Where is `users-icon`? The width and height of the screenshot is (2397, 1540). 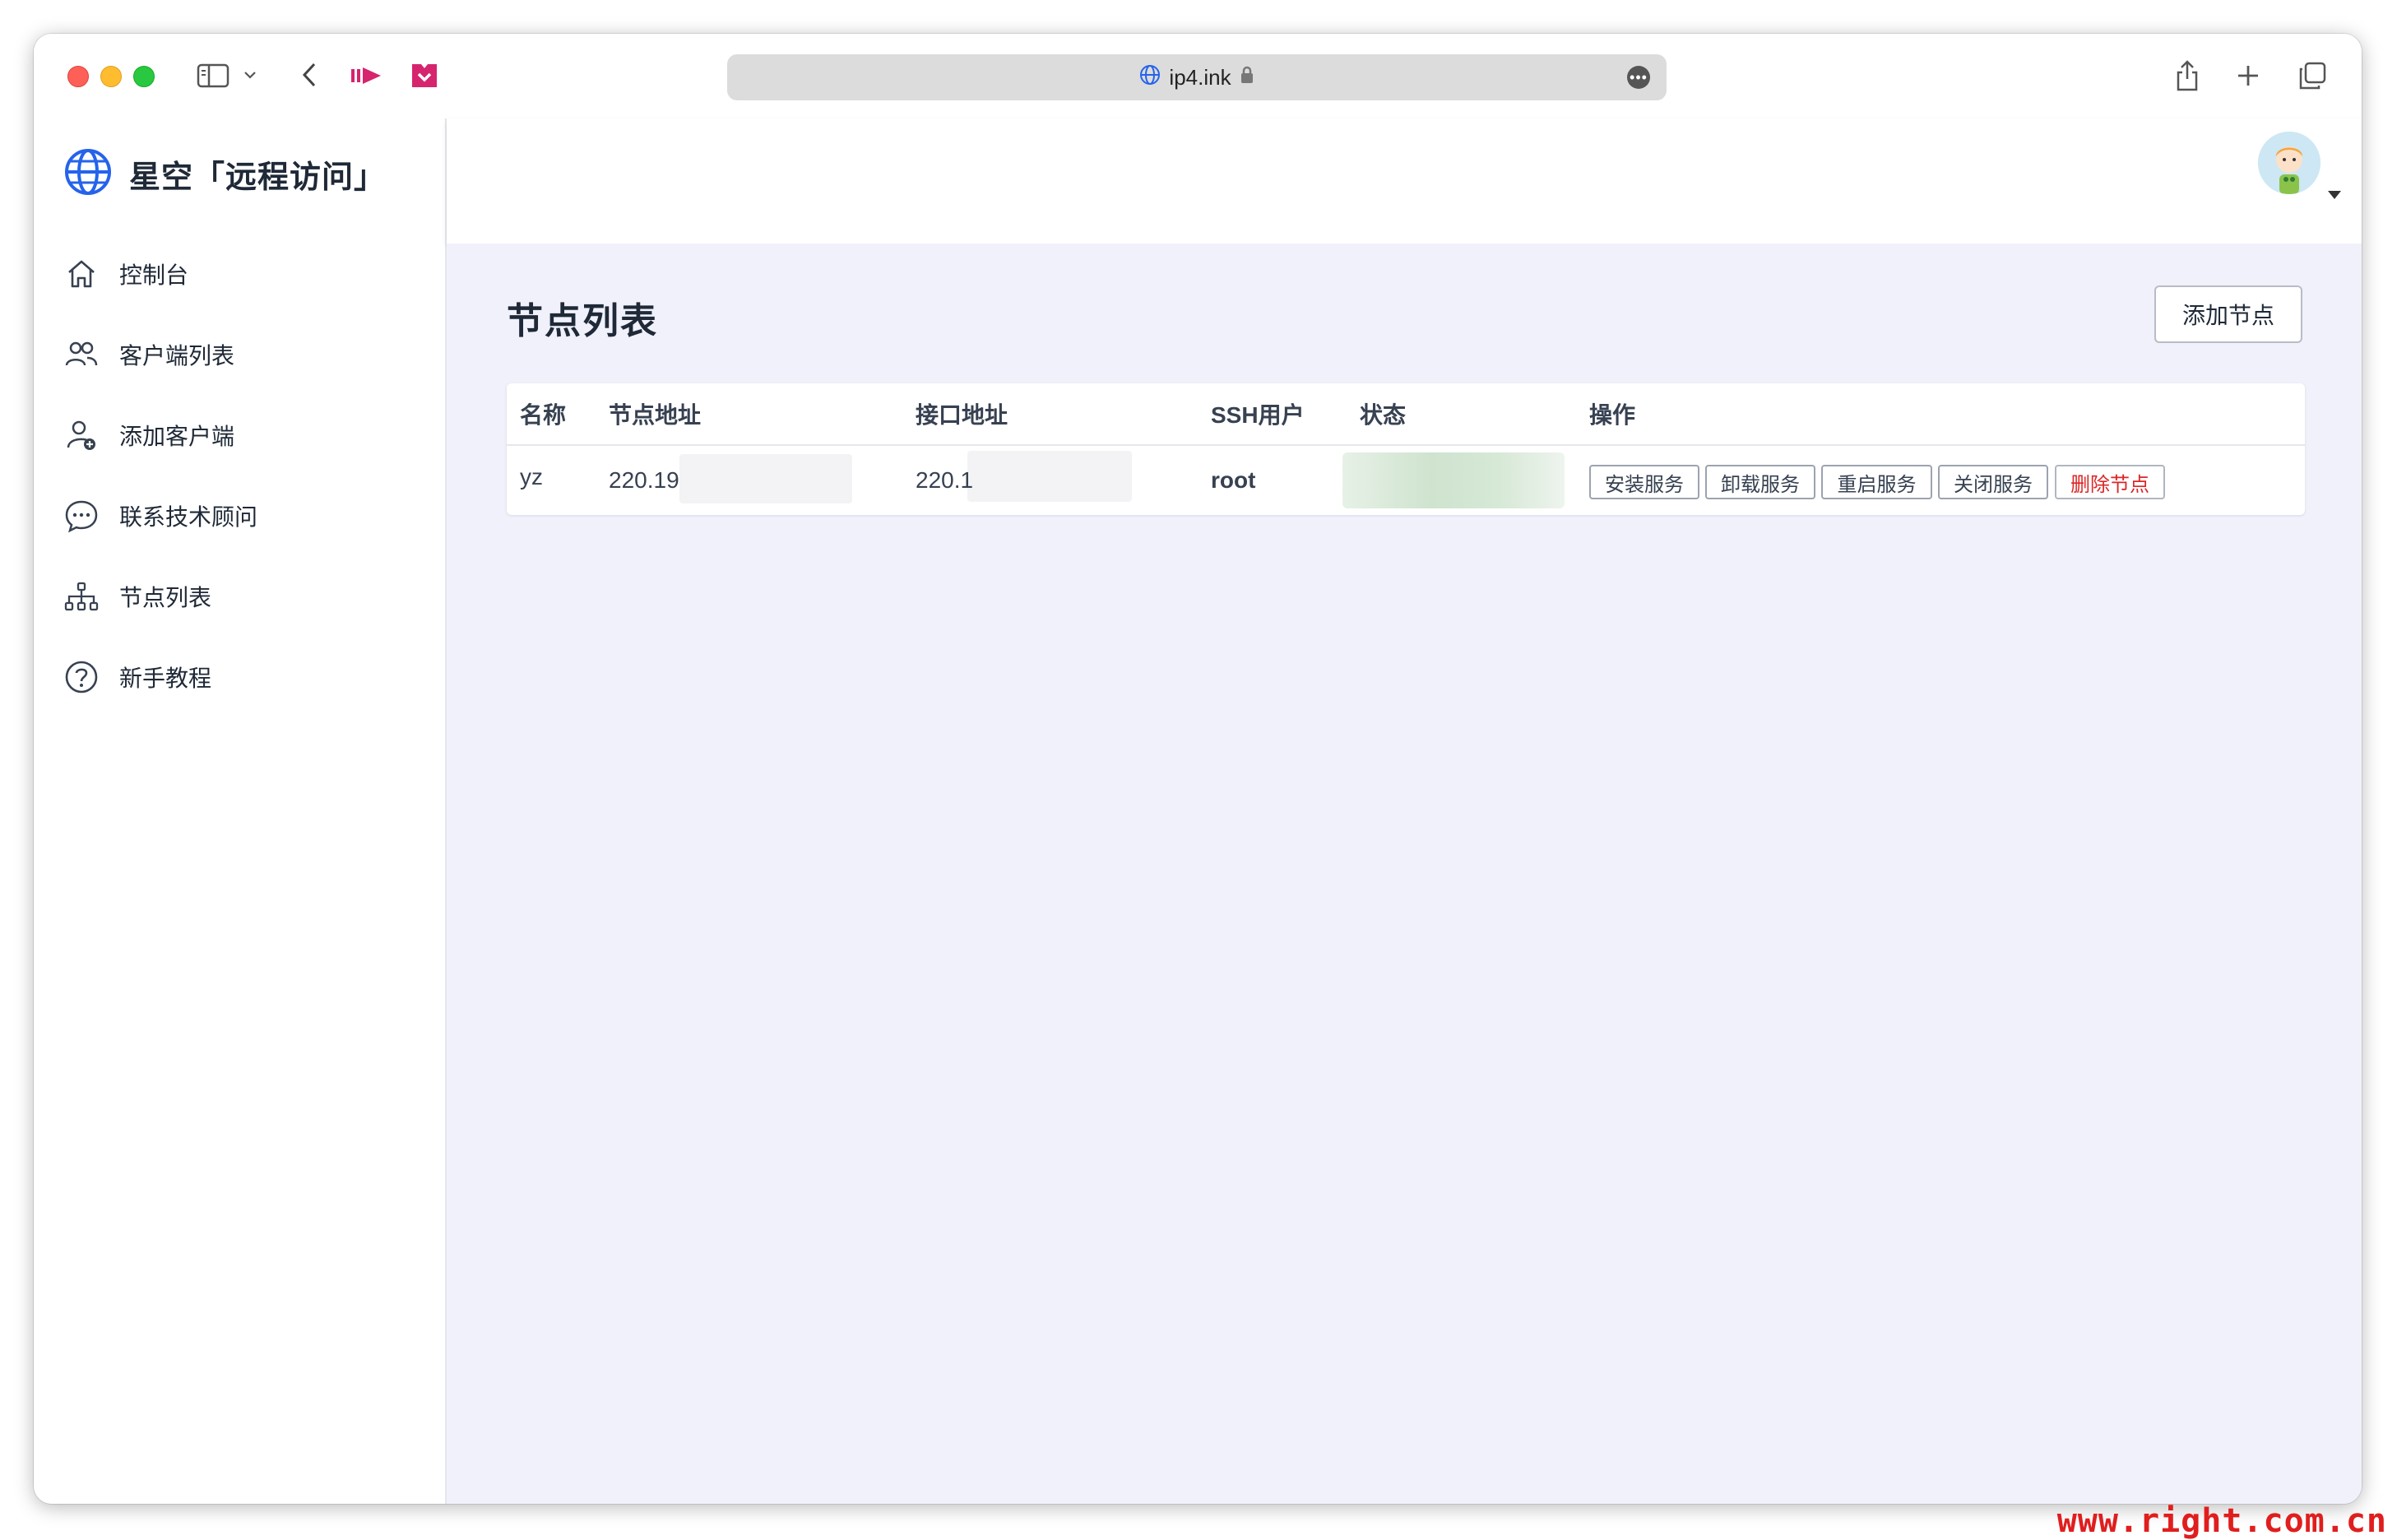 users-icon is located at coordinates (81, 354).